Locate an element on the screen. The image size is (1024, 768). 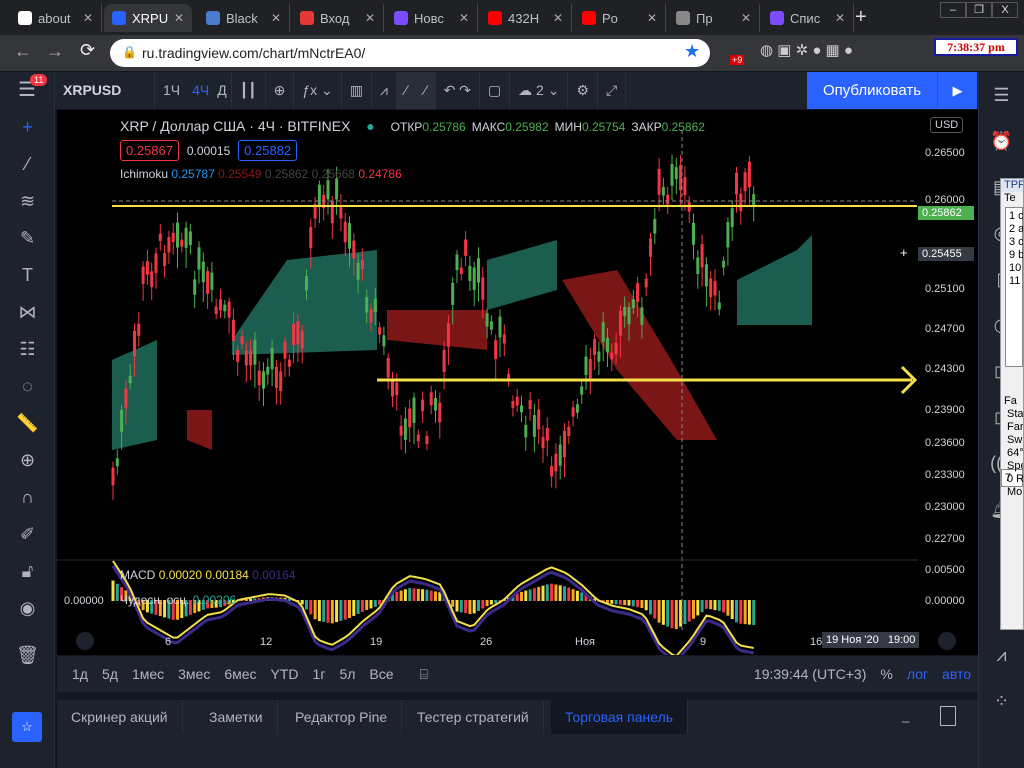
trendline-icon: ⁄ is located at coordinates (27, 164).